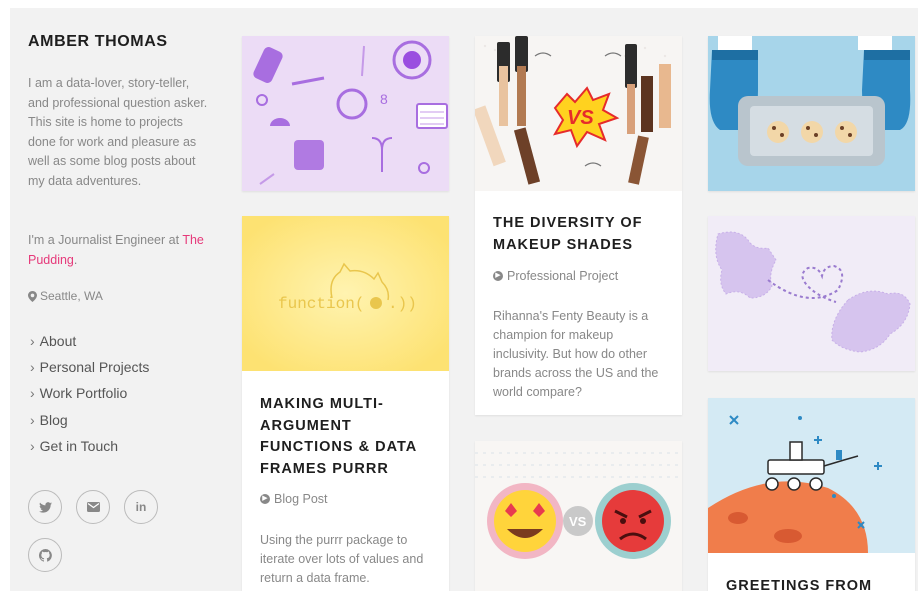  What do you see at coordinates (53, 419) in the screenshot?
I see `nav-label: Blog` at bounding box center [53, 419].